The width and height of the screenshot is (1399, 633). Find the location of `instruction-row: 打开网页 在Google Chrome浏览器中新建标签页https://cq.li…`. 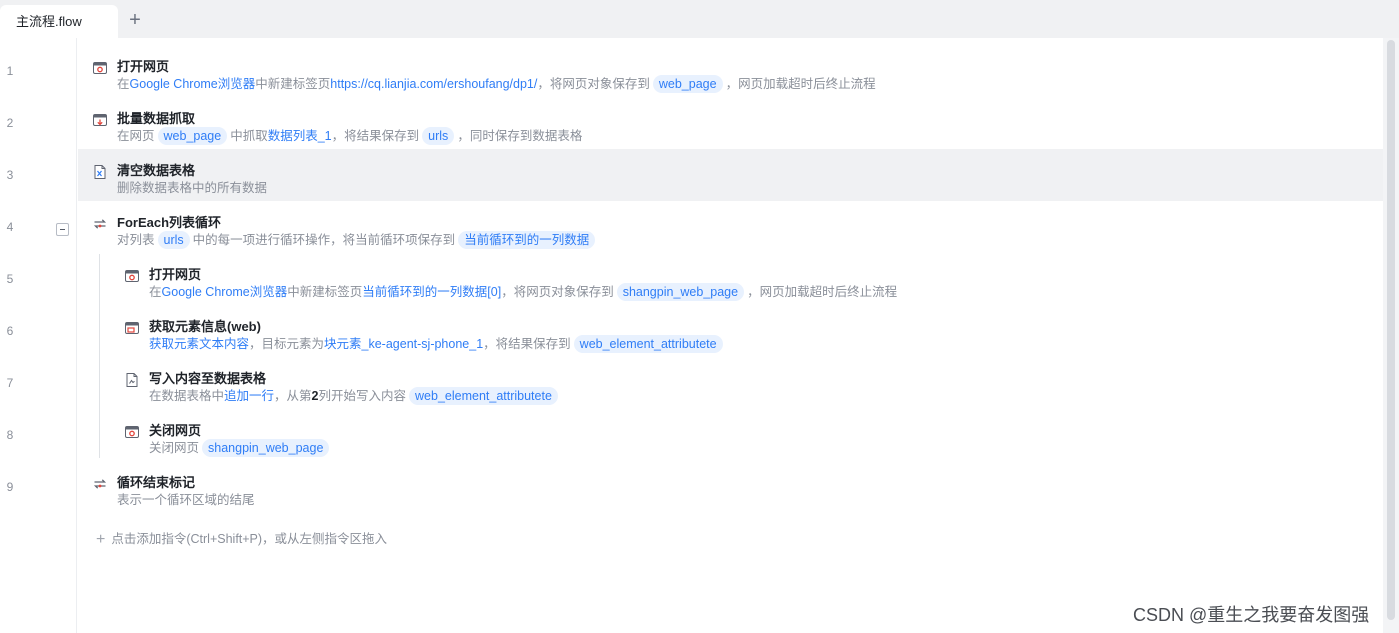

instruction-row: 打开网页 在Google Chrome浏览器中新建标签页https://cq.li… is located at coordinates (730, 71).